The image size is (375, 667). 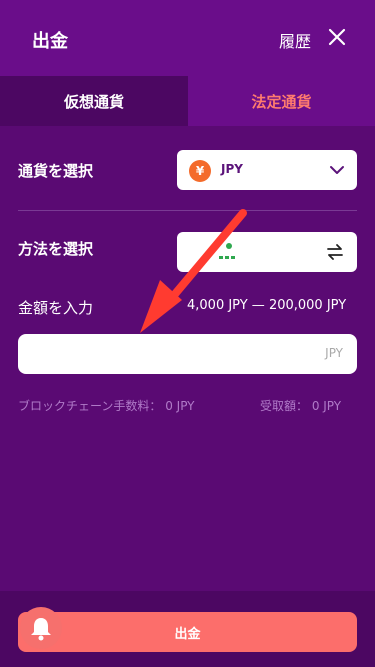 I want to click on page-title: 出金, so click(x=50, y=41).